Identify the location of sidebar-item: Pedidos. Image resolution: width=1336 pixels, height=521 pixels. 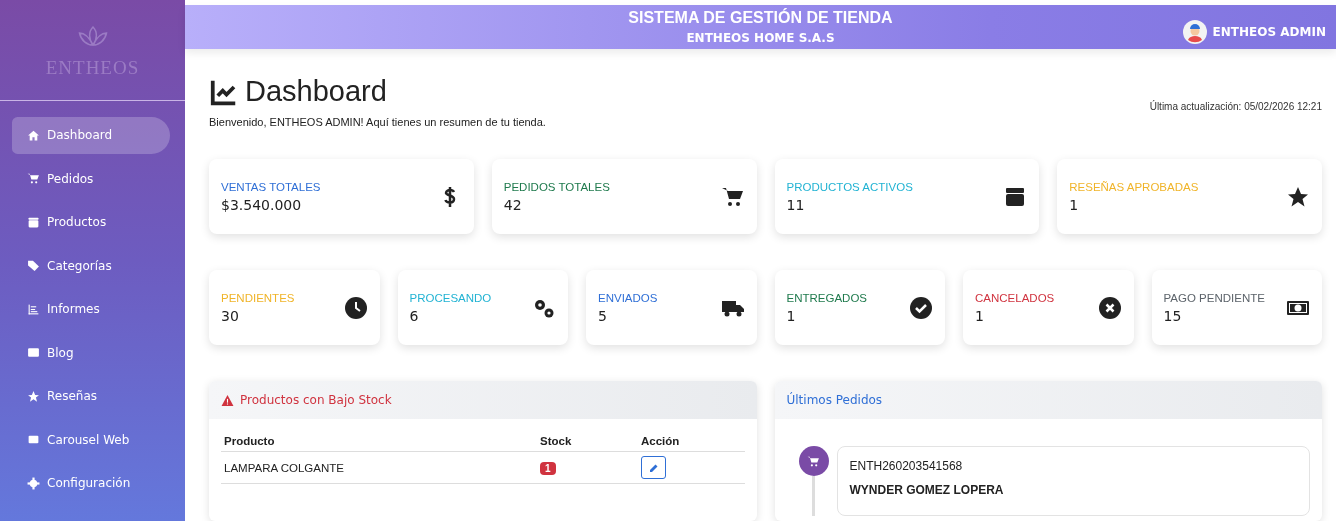
(91, 178).